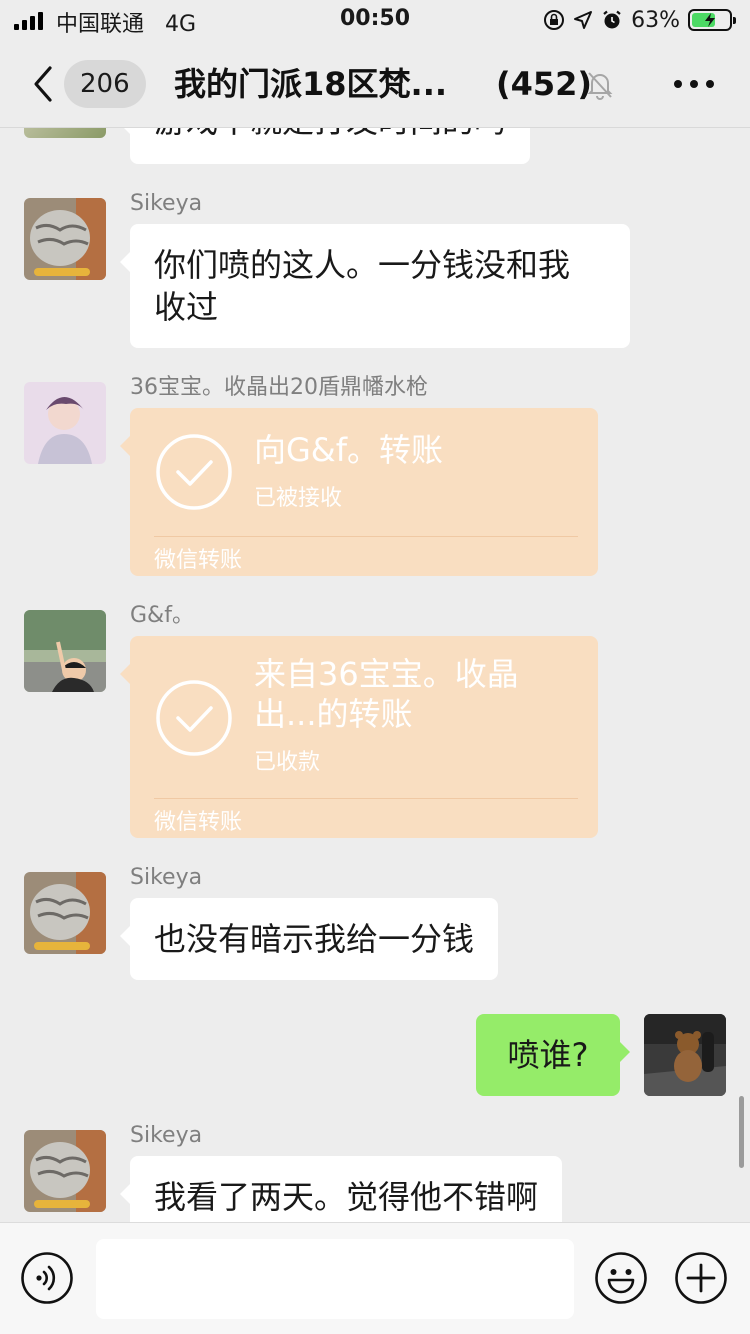  What do you see at coordinates (298, 498) in the screenshot?
I see `transfer-status: 已被接收` at bounding box center [298, 498].